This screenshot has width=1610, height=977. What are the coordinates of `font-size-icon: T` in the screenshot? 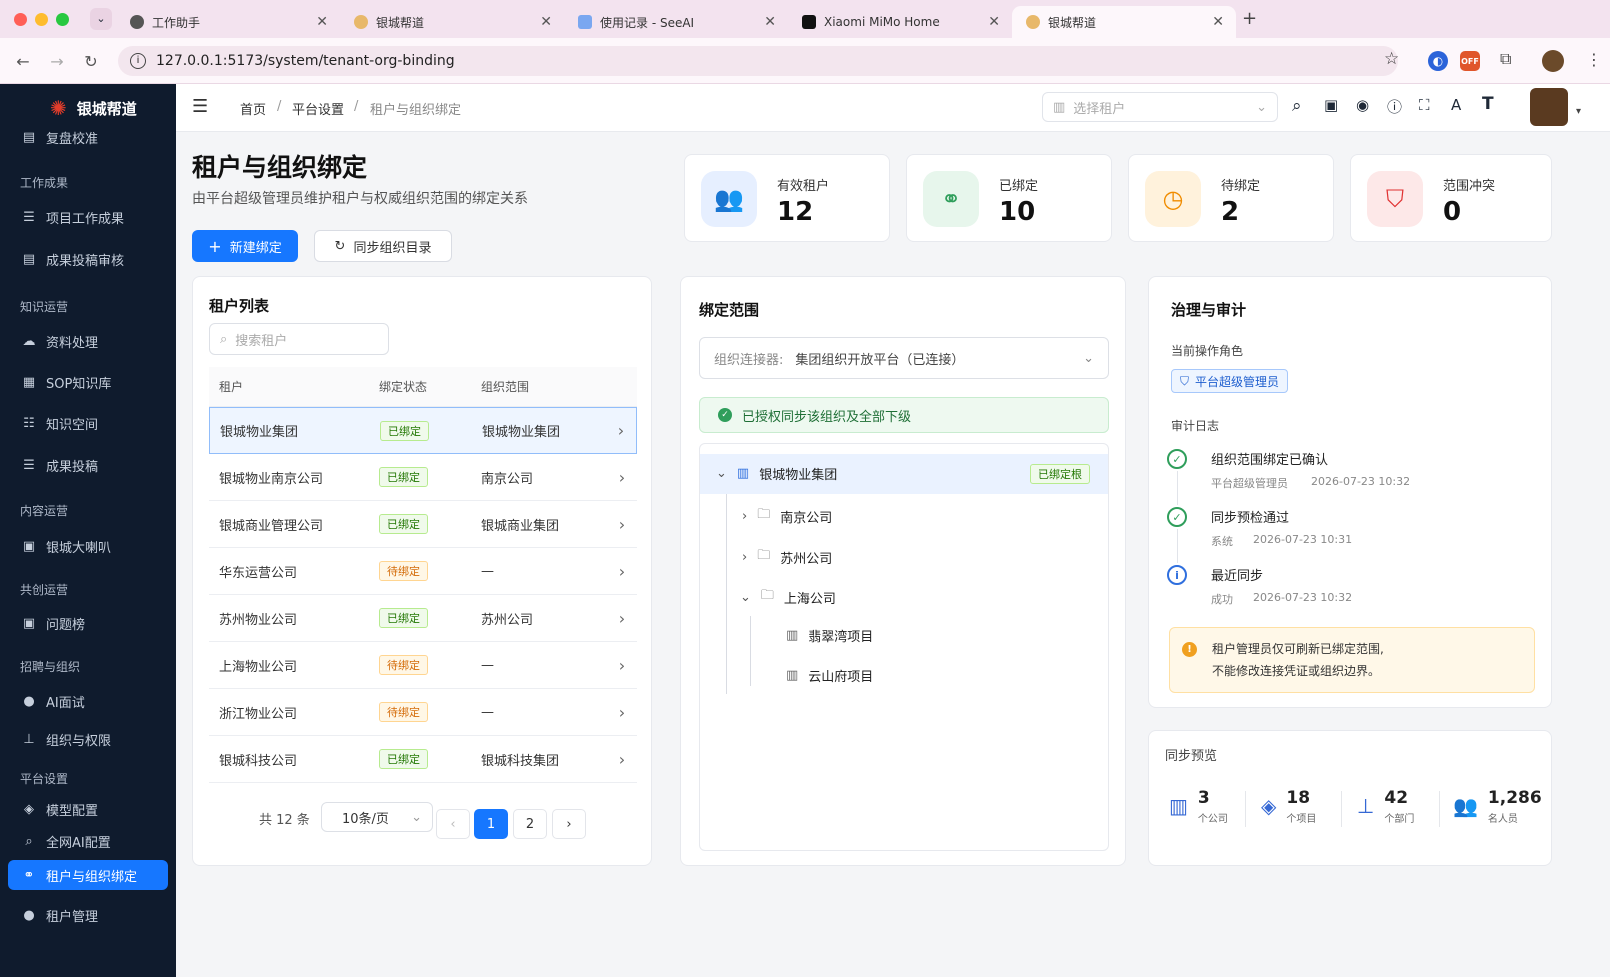 It's located at (1488, 104).